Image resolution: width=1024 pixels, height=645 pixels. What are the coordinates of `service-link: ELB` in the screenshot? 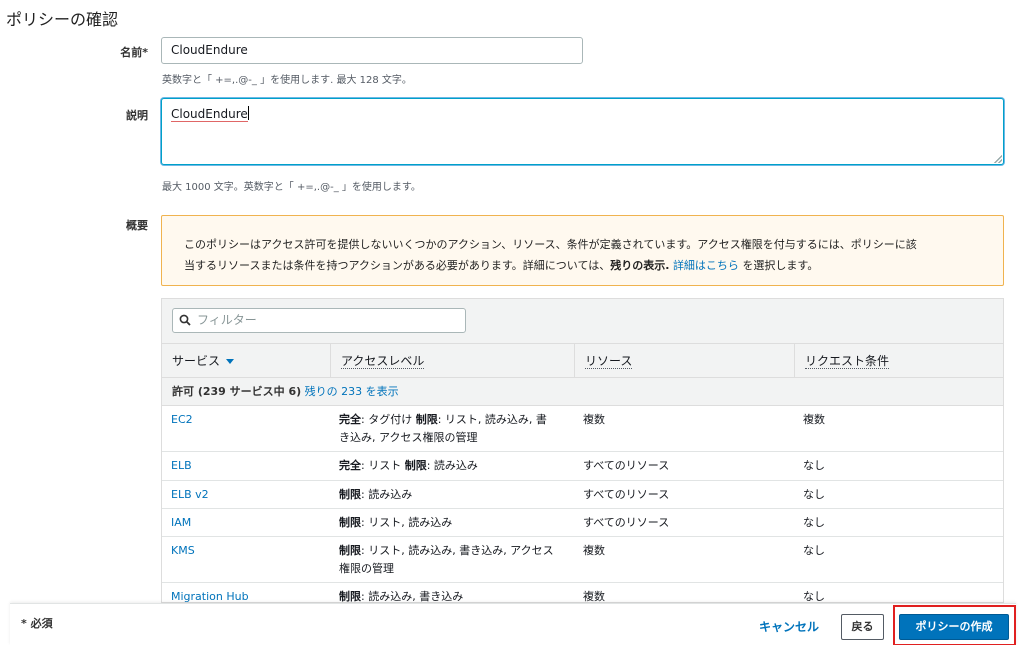 It's located at (181, 466).